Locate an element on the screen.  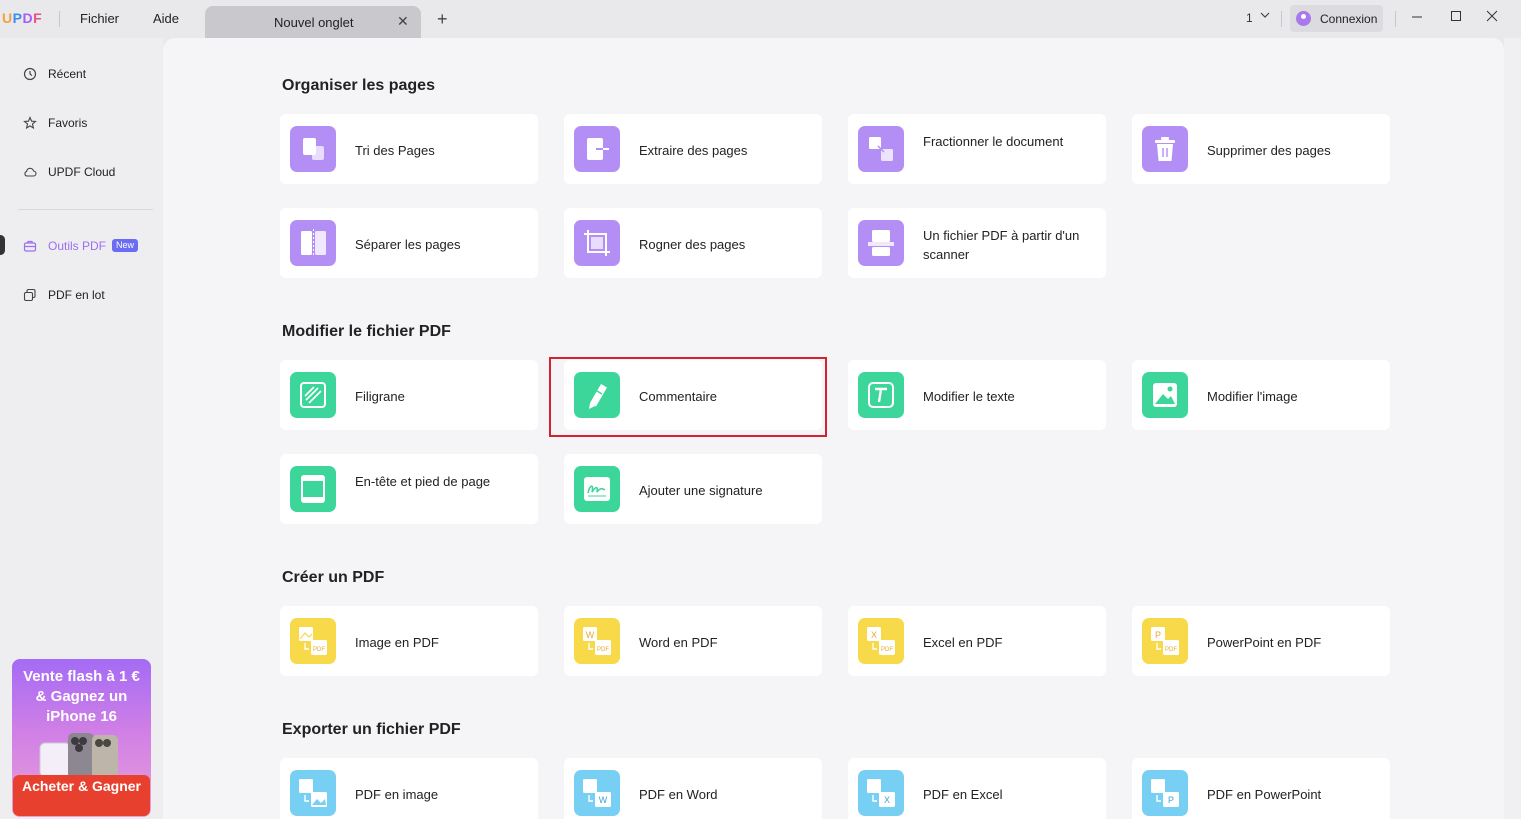
buy-and-win-button: Acheter & Gagner is located at coordinates (81, 795).